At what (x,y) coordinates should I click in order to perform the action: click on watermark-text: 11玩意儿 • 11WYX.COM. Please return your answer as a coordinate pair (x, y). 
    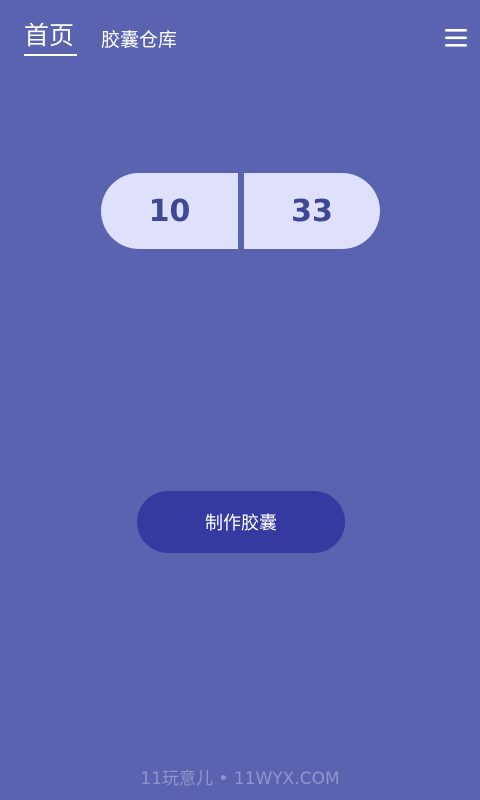
    Looking at the image, I should click on (240, 779).